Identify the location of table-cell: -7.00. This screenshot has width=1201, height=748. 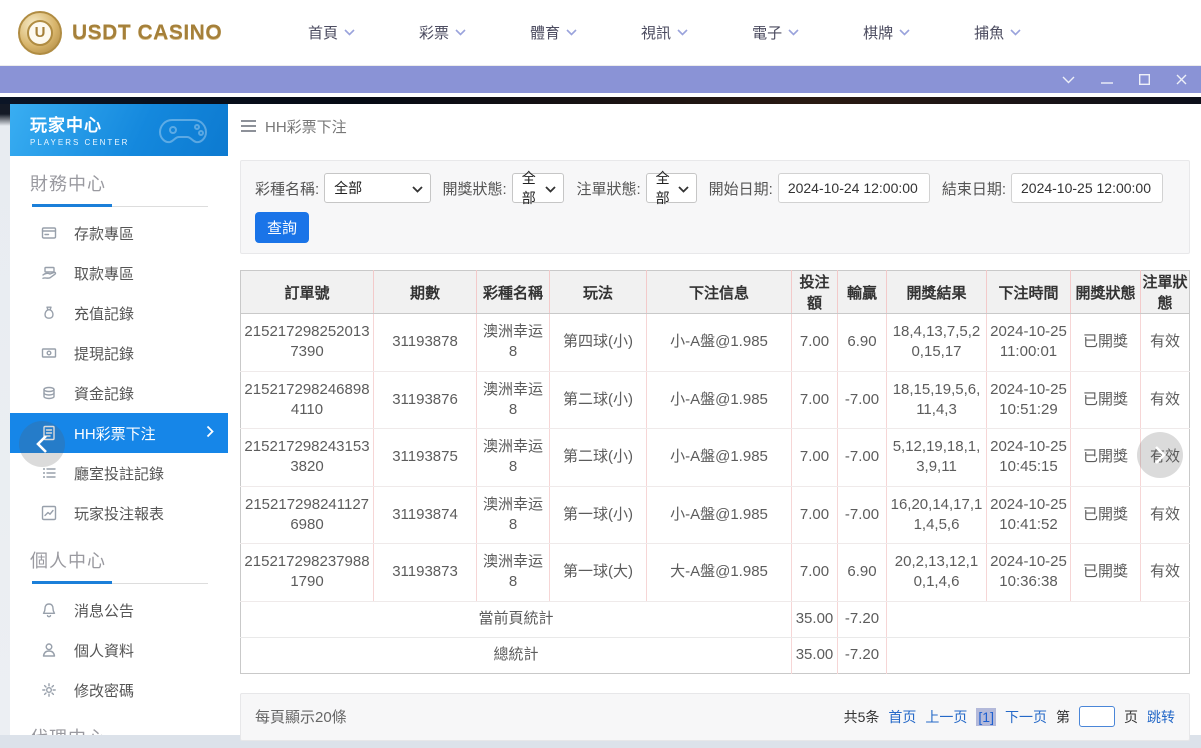
(862, 457).